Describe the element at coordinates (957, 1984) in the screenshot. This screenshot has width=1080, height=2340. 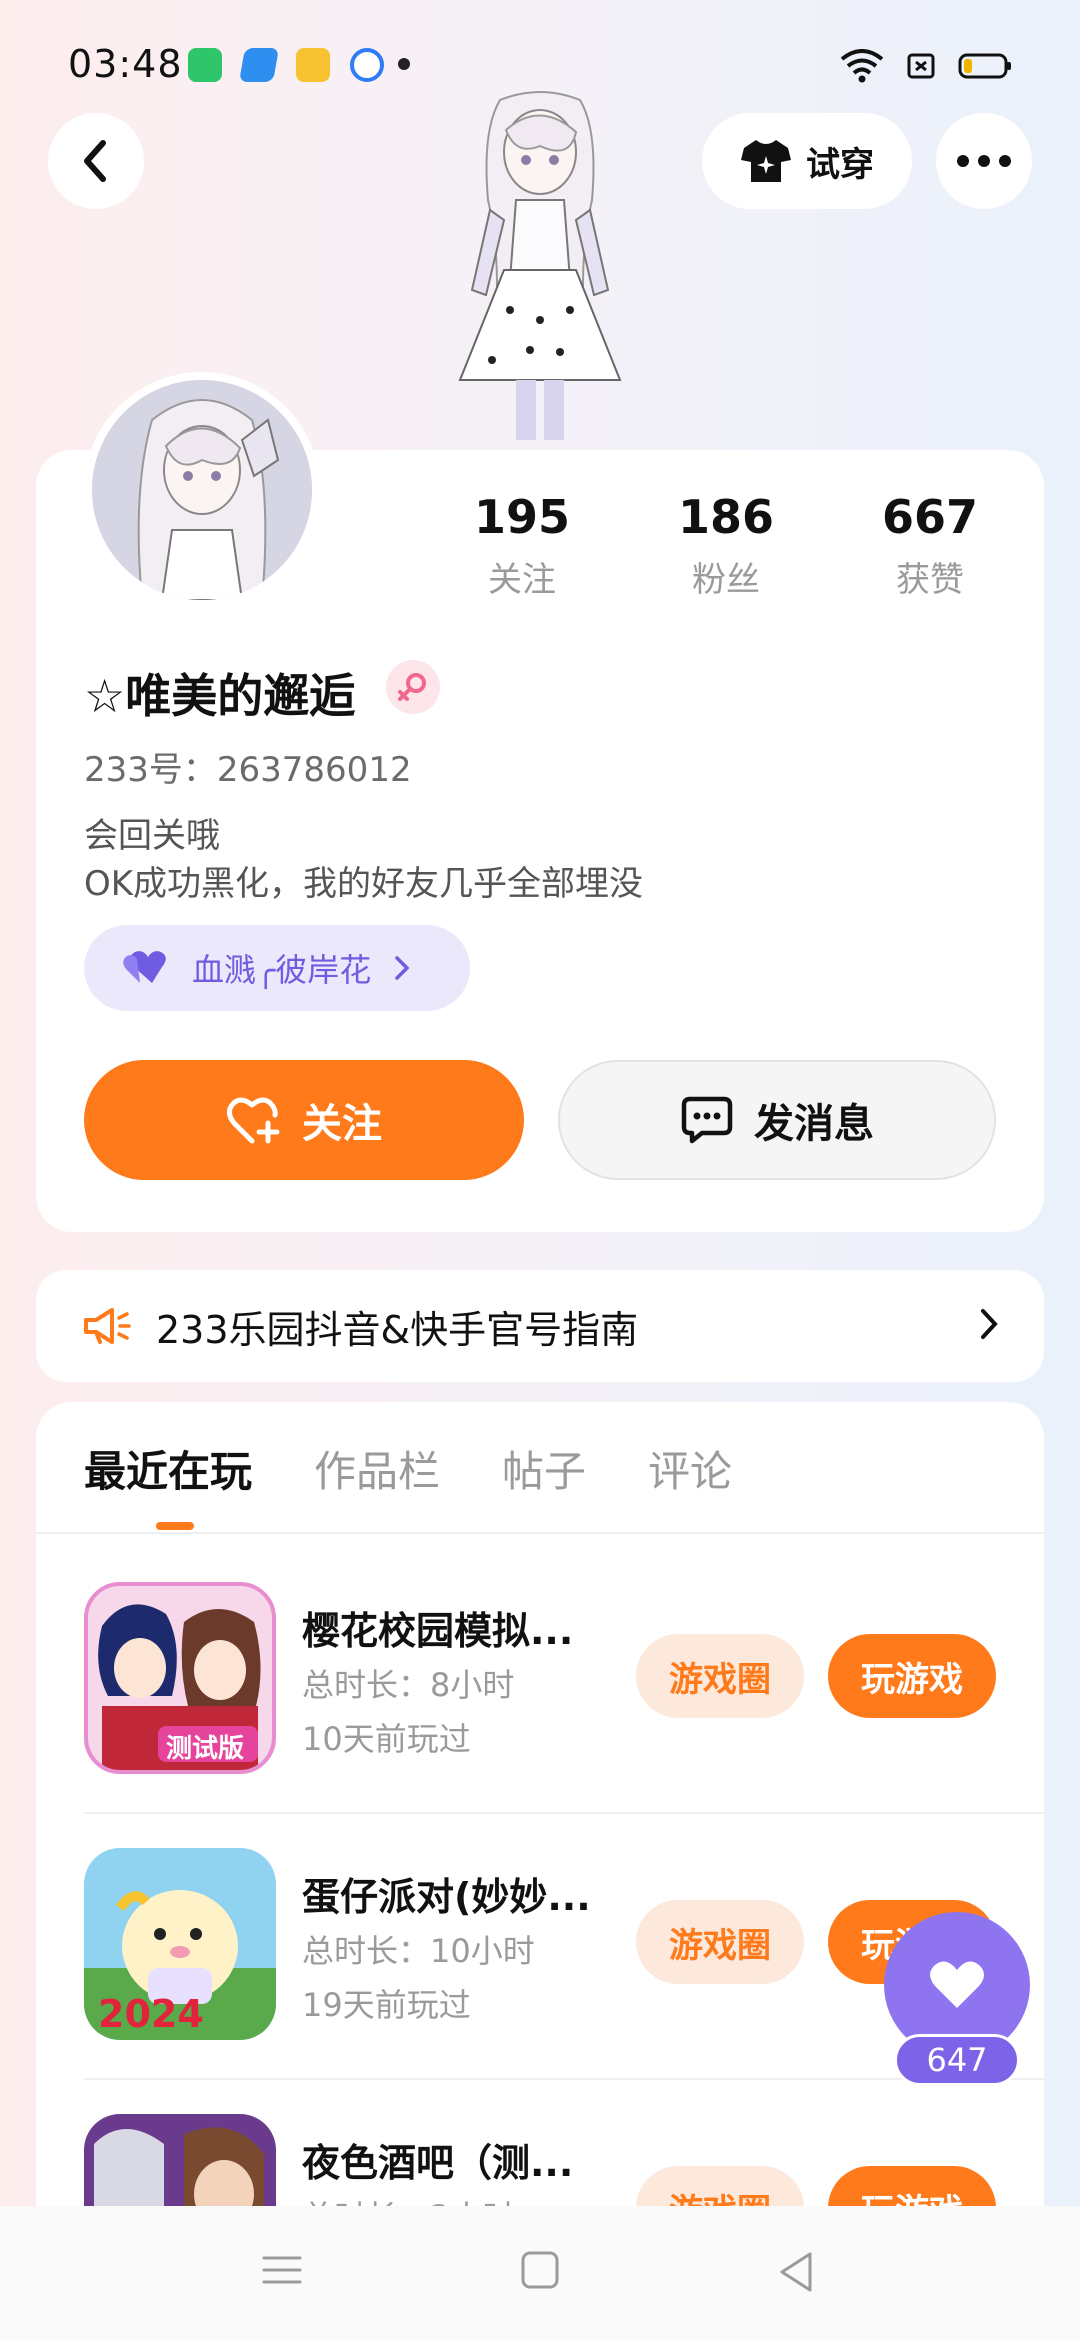
I see `heart-icon` at that location.